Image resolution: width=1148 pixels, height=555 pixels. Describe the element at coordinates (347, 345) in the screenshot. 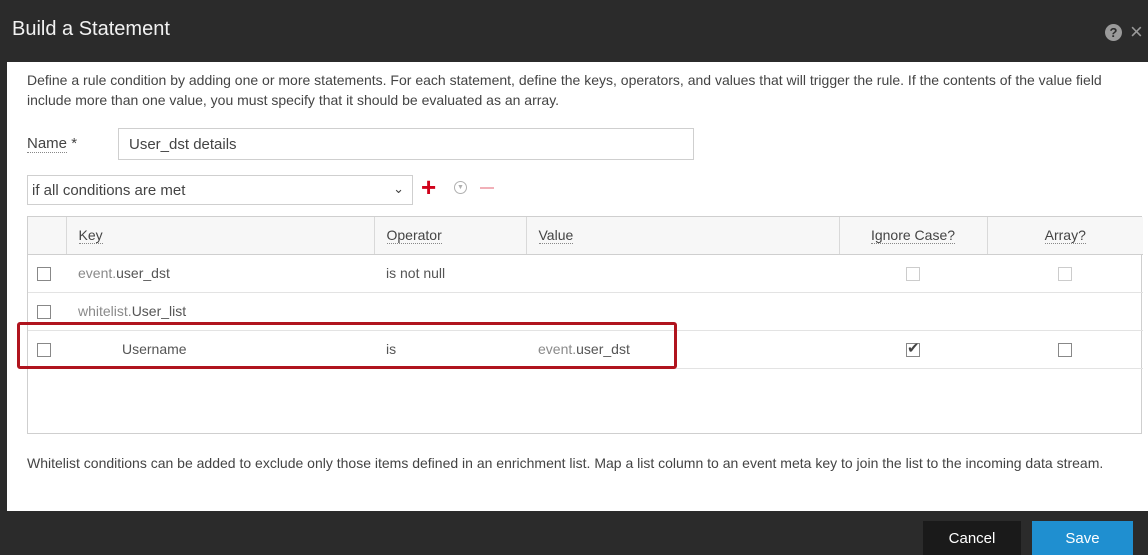

I see `highlight-annotation` at that location.